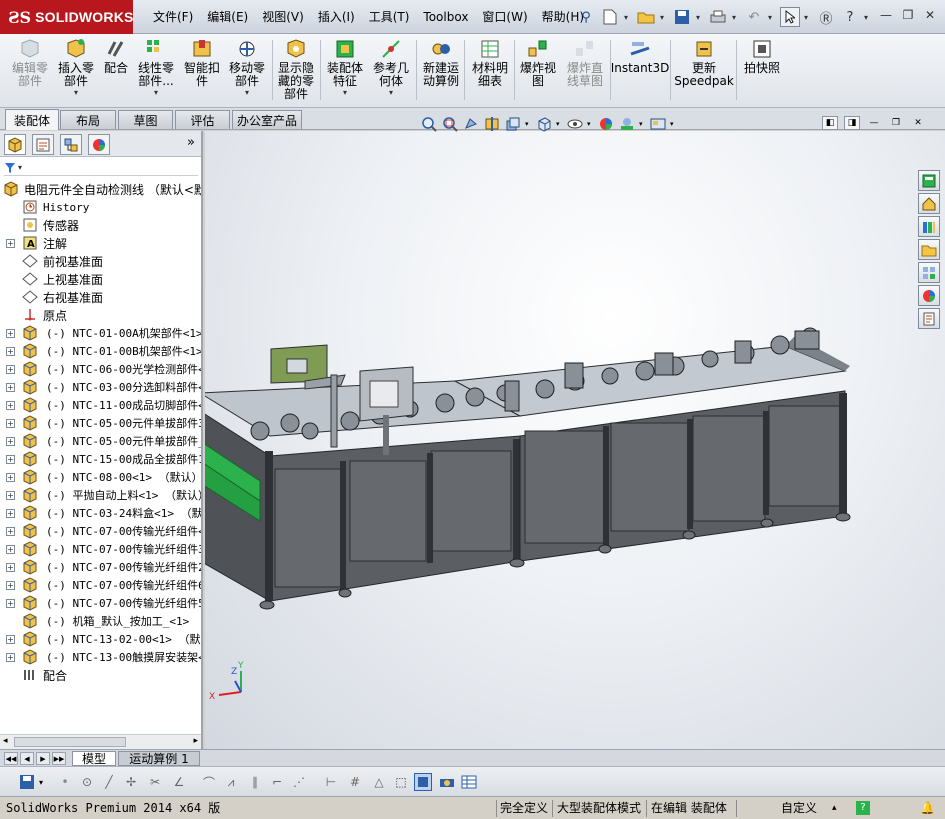  Describe the element at coordinates (100, 657) in the screenshot. I see `tree-item: + (-) NTC-13-00触摸屏安装架<` at that location.